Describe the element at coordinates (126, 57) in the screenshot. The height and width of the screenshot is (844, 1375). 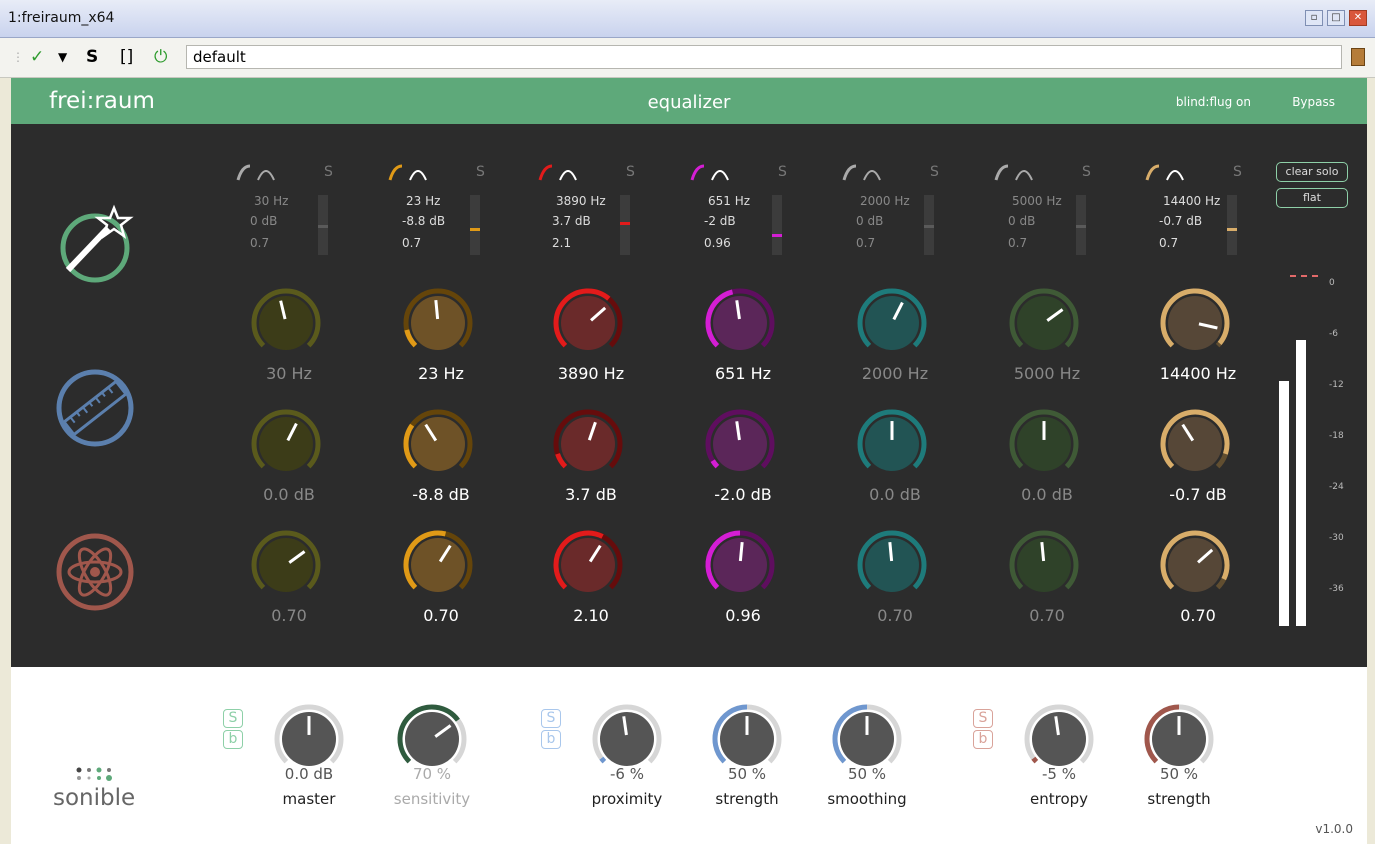
I see `bracket-button: []` at that location.